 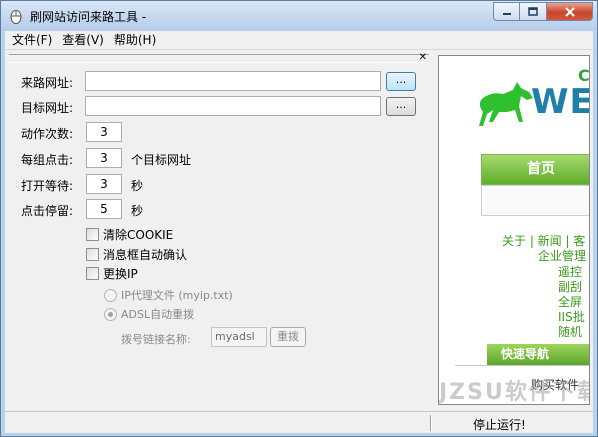 What do you see at coordinates (423, 58) in the screenshot?
I see `panel-close-icon: ✕` at bounding box center [423, 58].